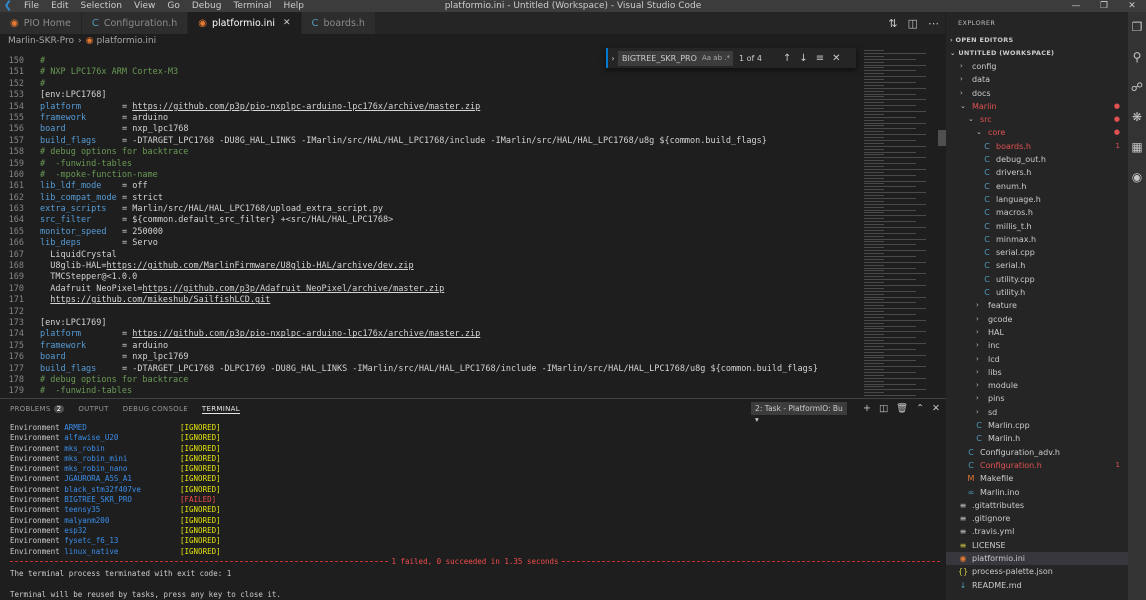 Image resolution: width=1146 pixels, height=600 pixels. What do you see at coordinates (41, 41) in the screenshot?
I see `breadcrumb-folder: Marlin-SKR-Pro` at bounding box center [41, 41].